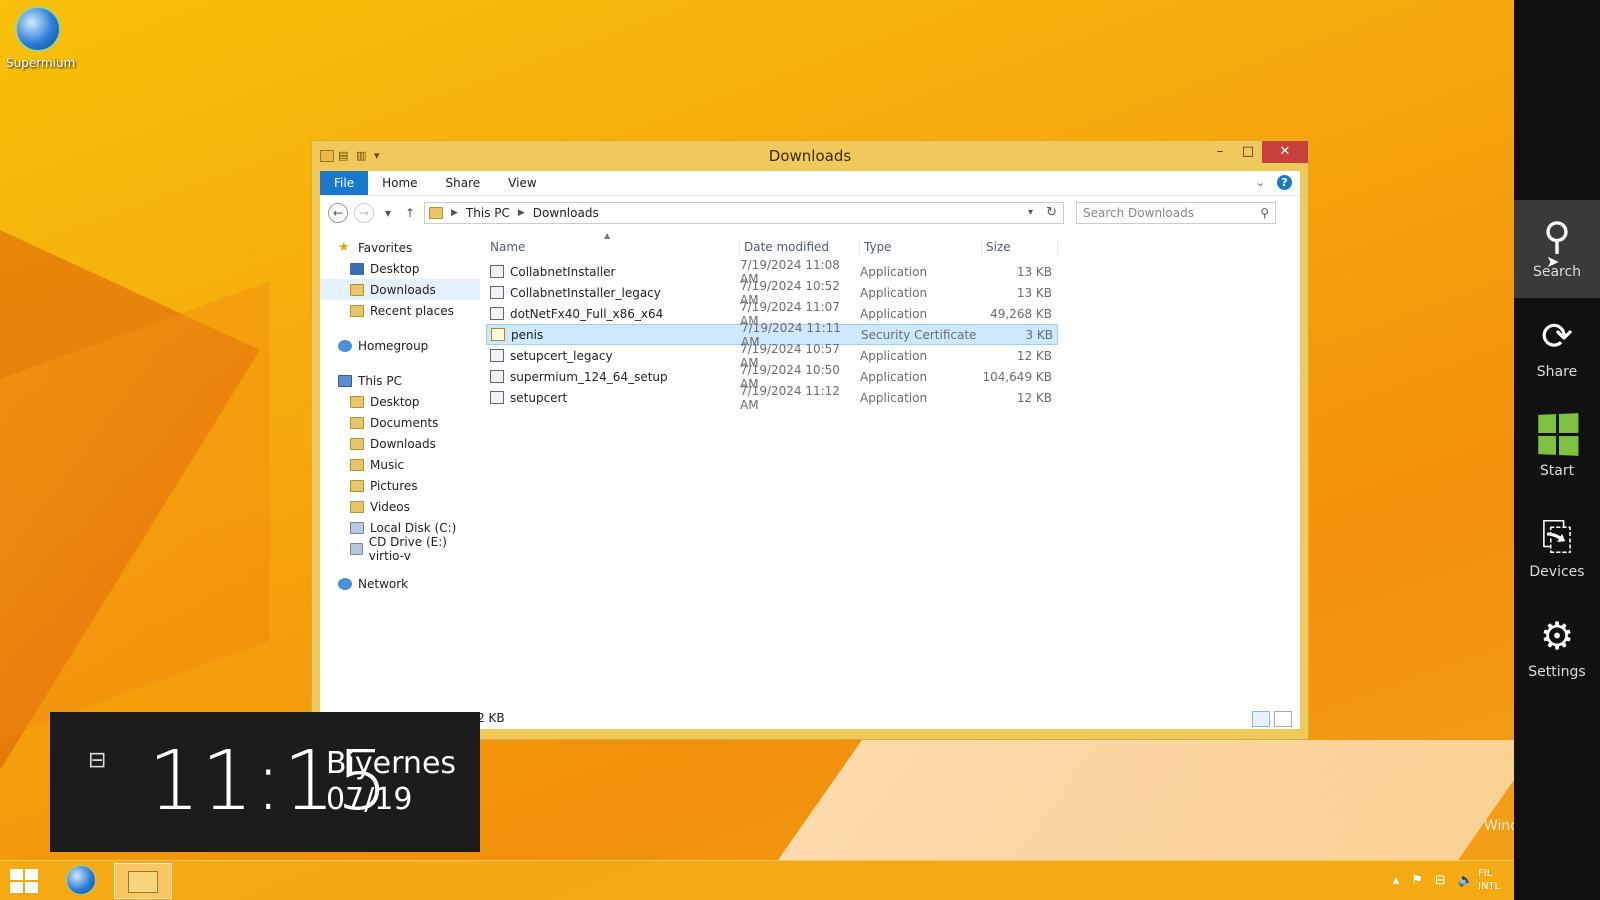 The image size is (1600, 900). Describe the element at coordinates (413, 527) in the screenshot. I see `nav-label: Local Disk (C:)` at that location.